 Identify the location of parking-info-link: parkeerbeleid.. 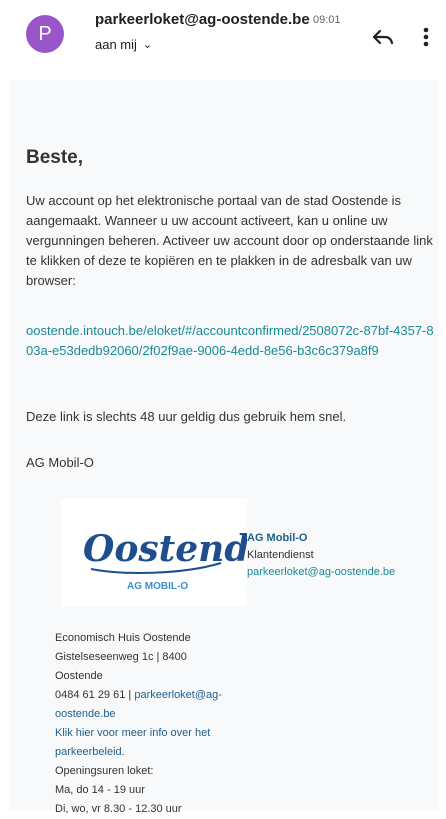
(155, 752).